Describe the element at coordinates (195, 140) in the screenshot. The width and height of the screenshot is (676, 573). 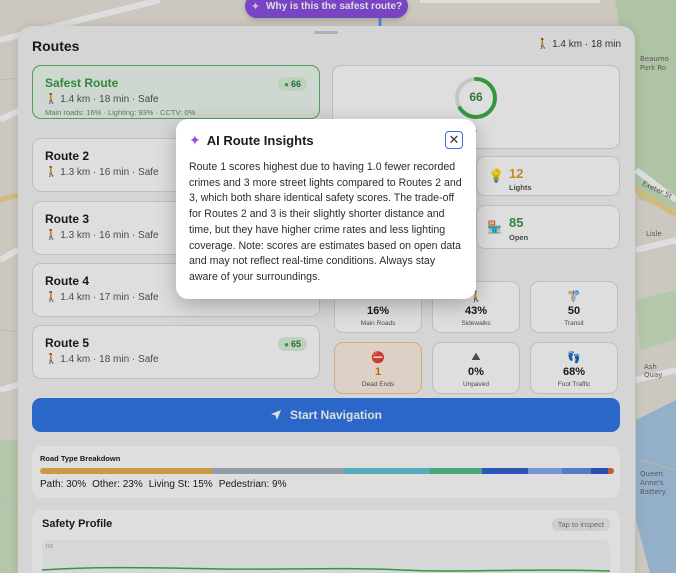
I see `sparkle-icon: ✦` at that location.